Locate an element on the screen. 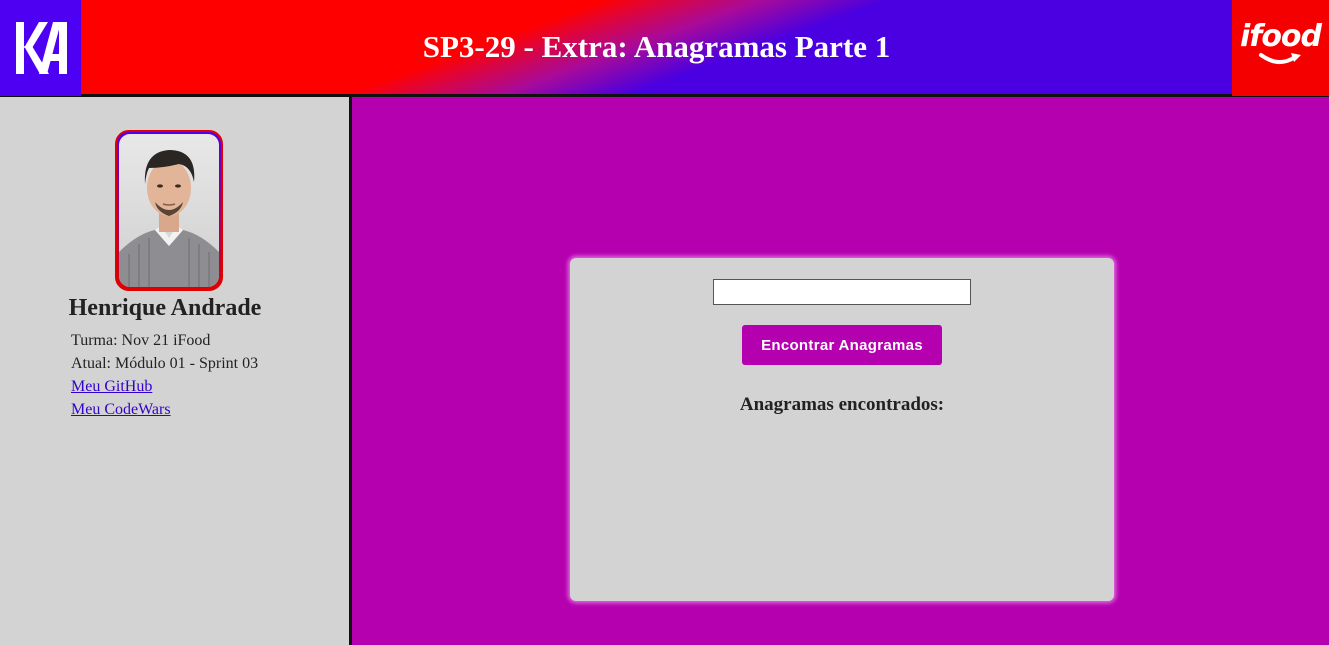 The image size is (1329, 645). person-photo-icon is located at coordinates (169, 218).